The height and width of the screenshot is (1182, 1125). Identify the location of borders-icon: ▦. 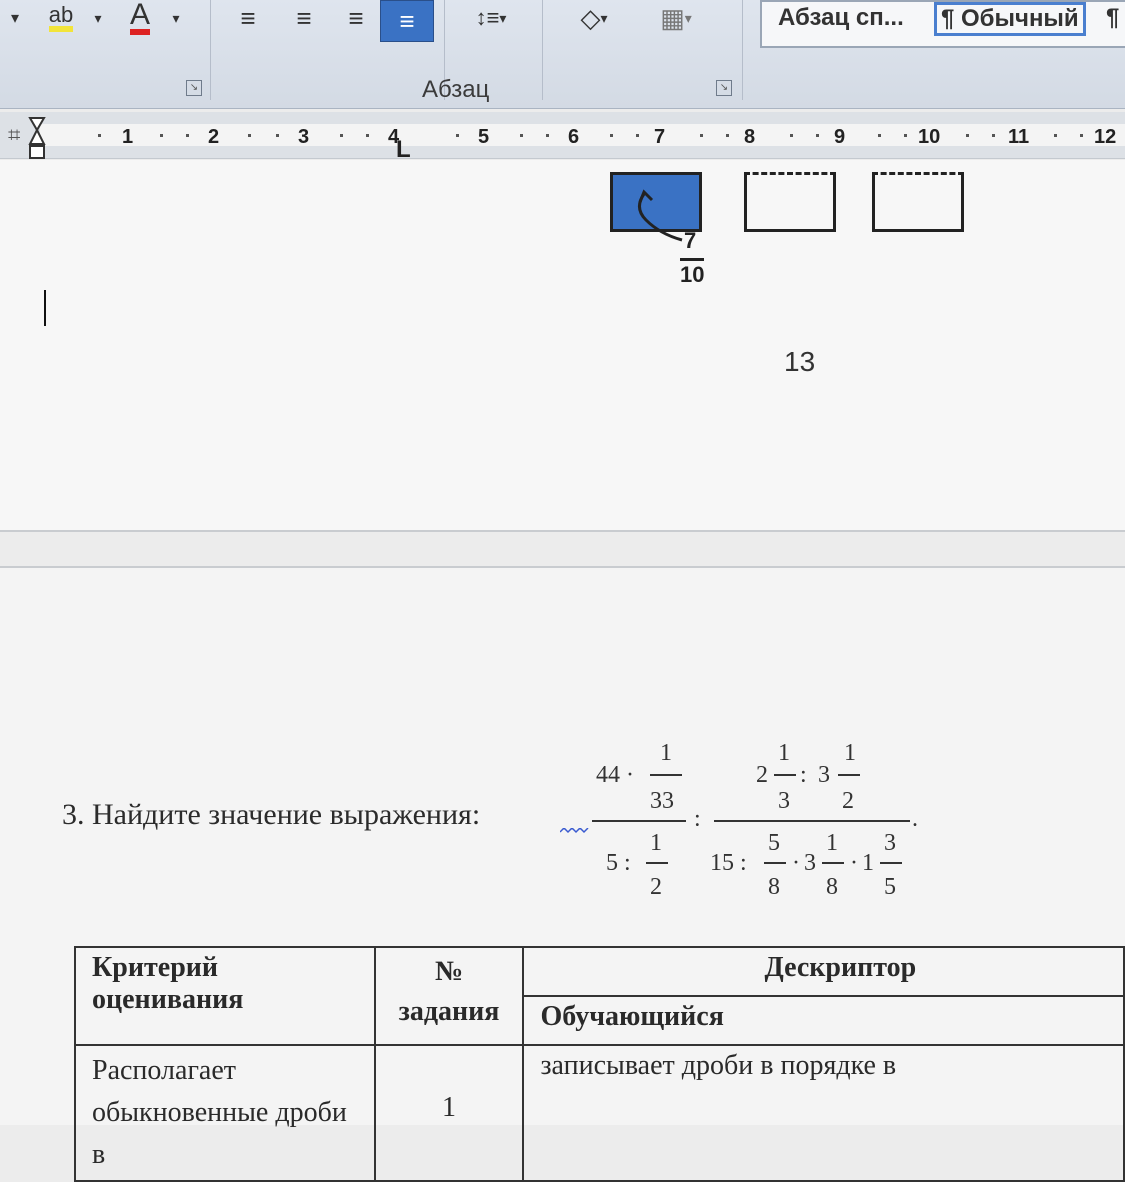
(672, 17).